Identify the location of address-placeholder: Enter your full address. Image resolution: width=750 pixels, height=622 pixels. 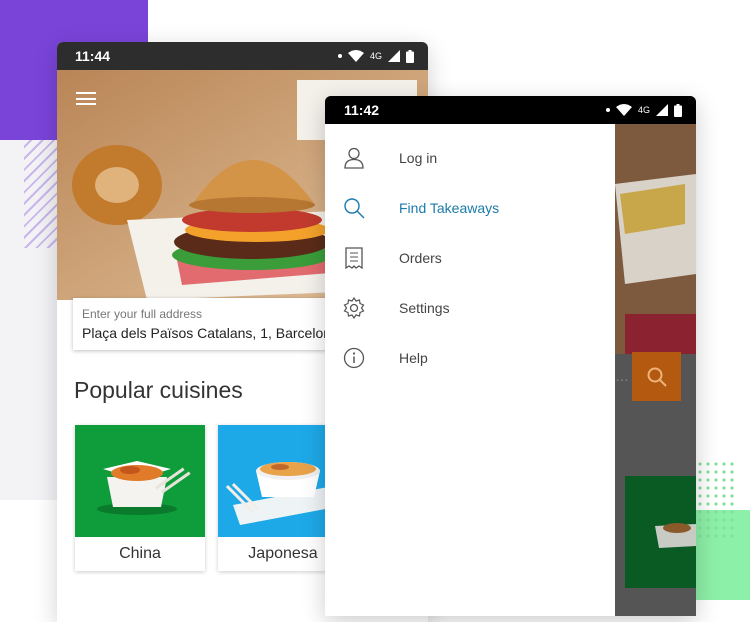
(142, 314).